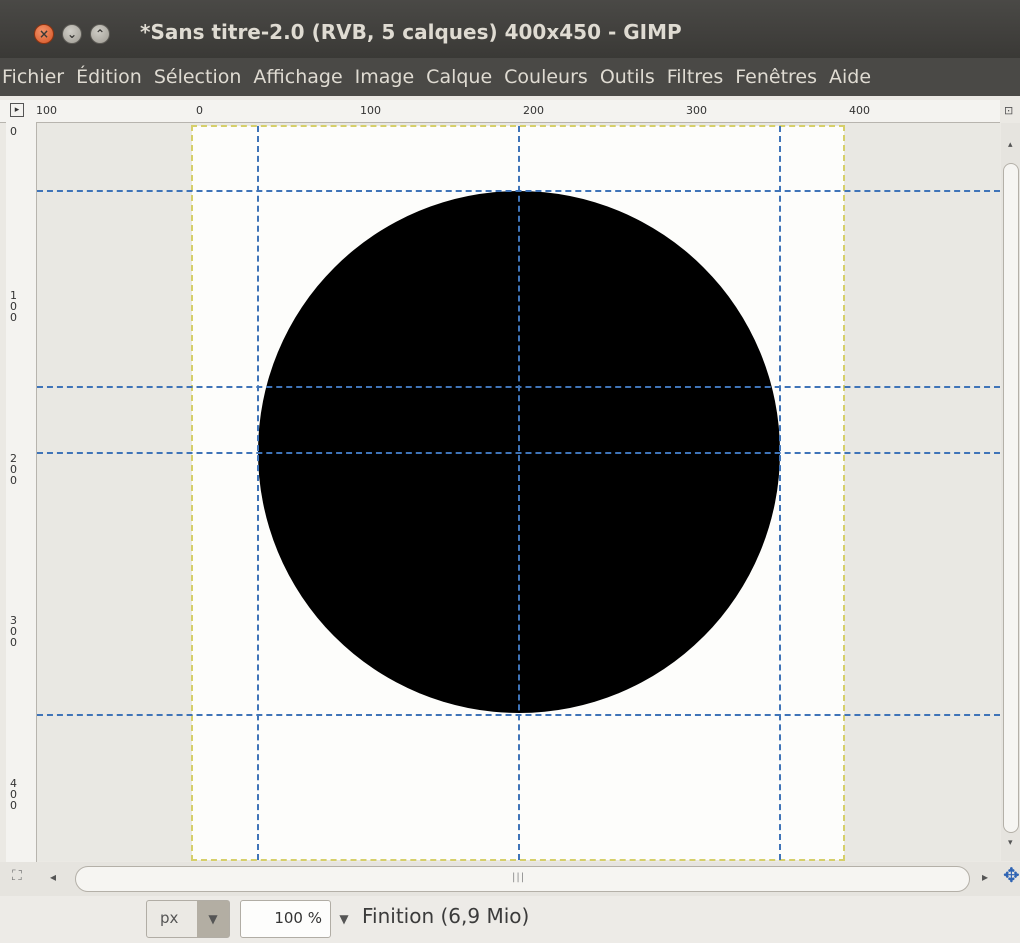 The image size is (1020, 943). I want to click on scroll-down-icon: ▾, so click(1010, 843).